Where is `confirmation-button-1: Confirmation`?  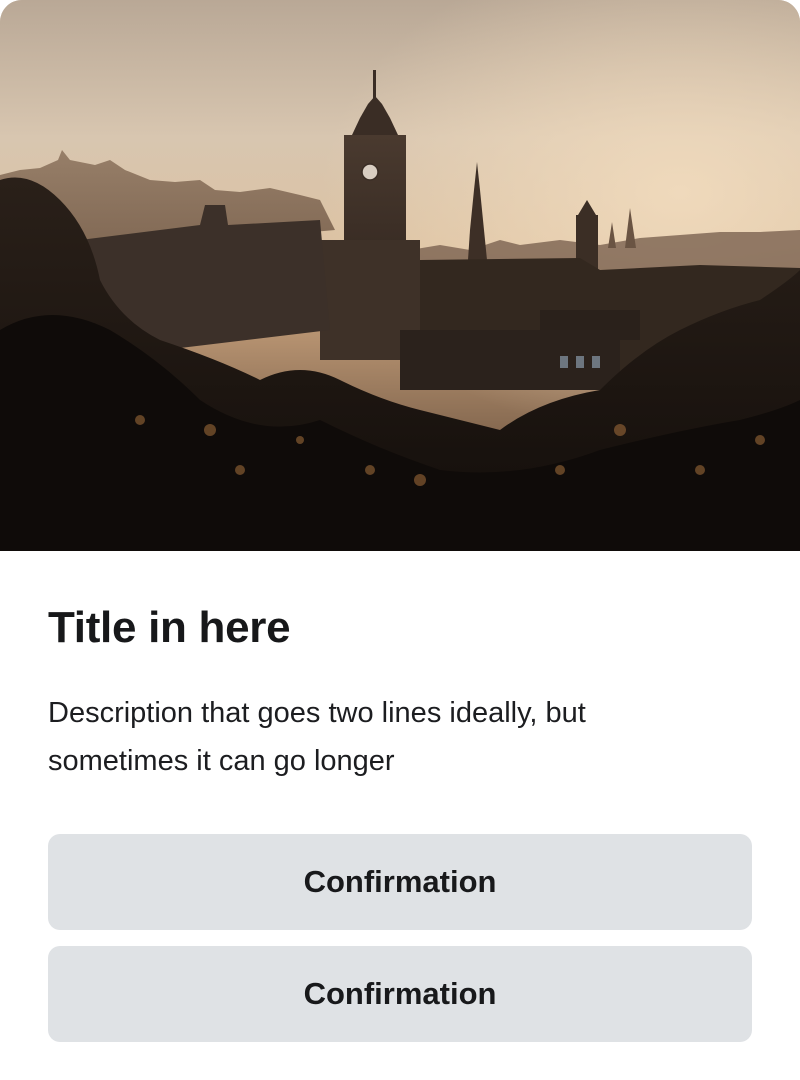
confirmation-button-1: Confirmation is located at coordinates (400, 882).